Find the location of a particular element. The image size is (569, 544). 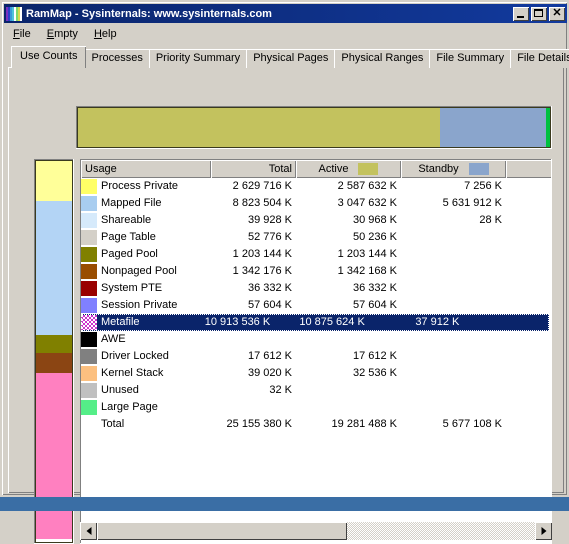

column-header-usage: Usage is located at coordinates (146, 169).